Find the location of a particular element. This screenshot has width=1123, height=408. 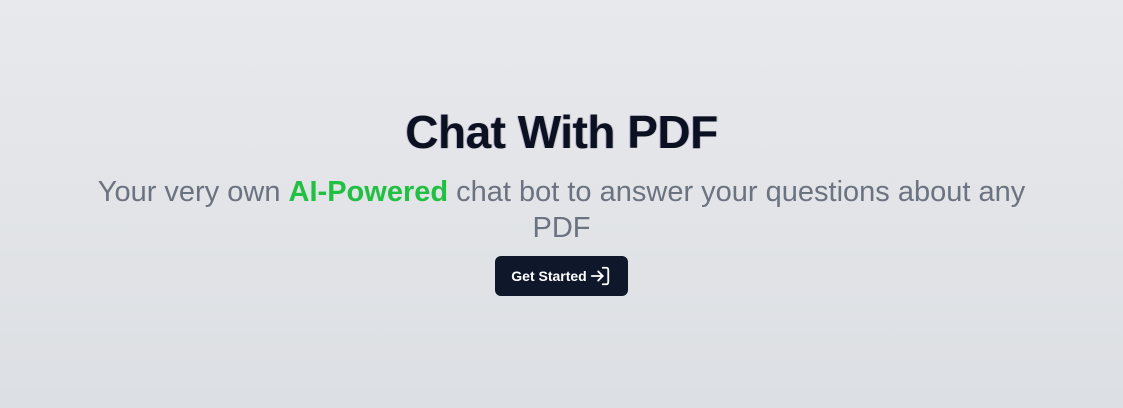

get-started-button: Get Started is located at coordinates (561, 276).